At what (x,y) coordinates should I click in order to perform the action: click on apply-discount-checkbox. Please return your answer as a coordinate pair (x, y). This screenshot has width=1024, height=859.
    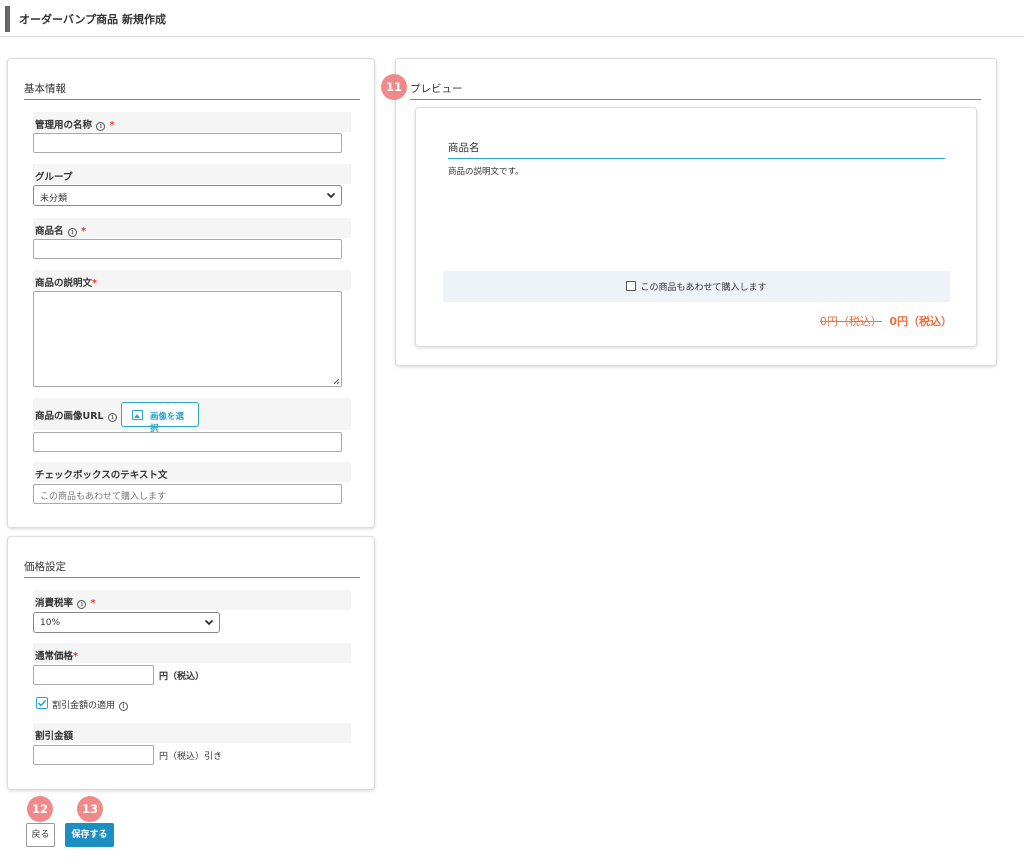
    Looking at the image, I should click on (42, 703).